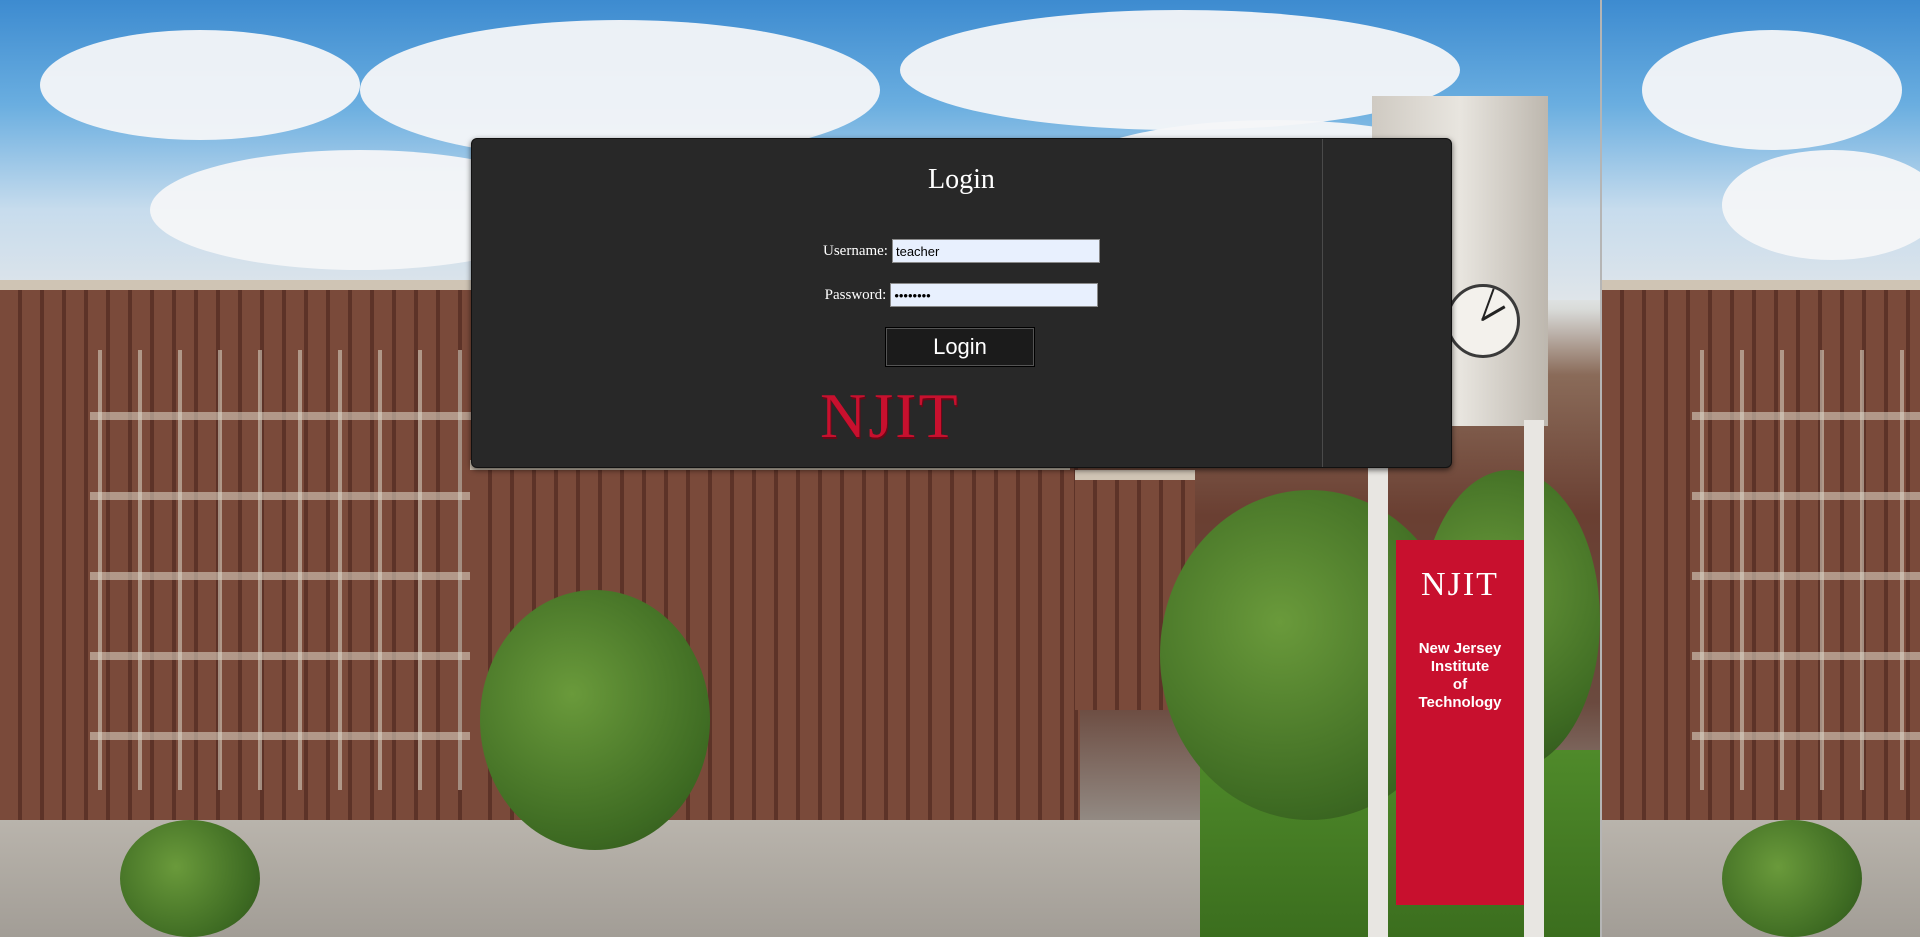  Describe the element at coordinates (995, 251) in the screenshot. I see `username-input` at that location.